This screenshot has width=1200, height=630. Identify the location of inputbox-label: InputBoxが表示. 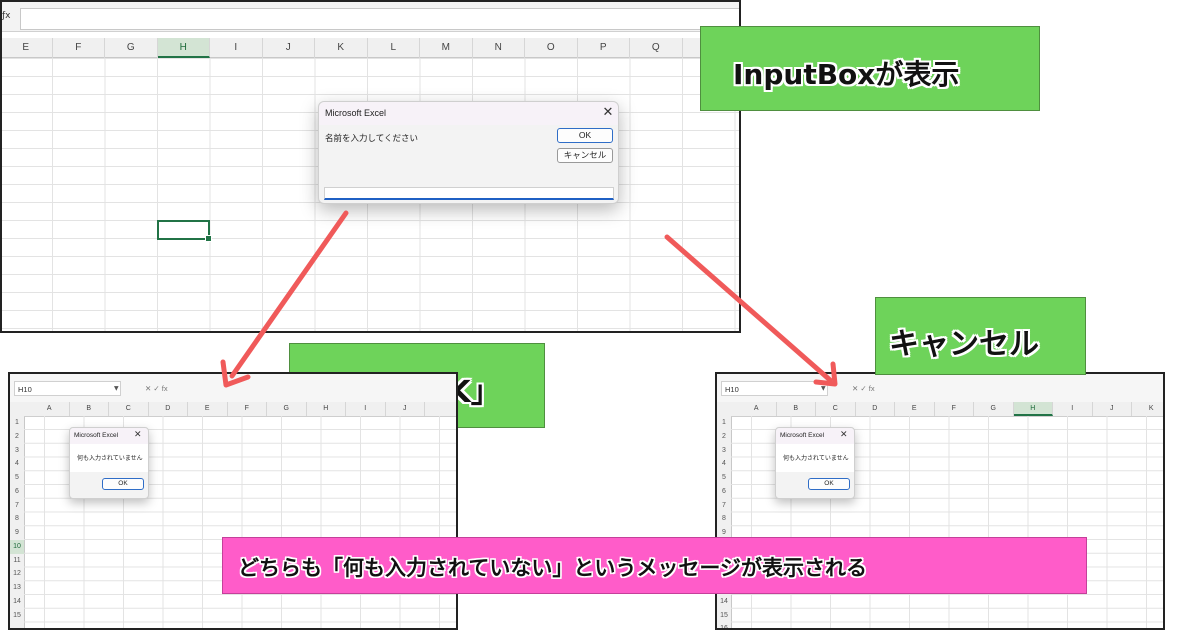
(870, 68).